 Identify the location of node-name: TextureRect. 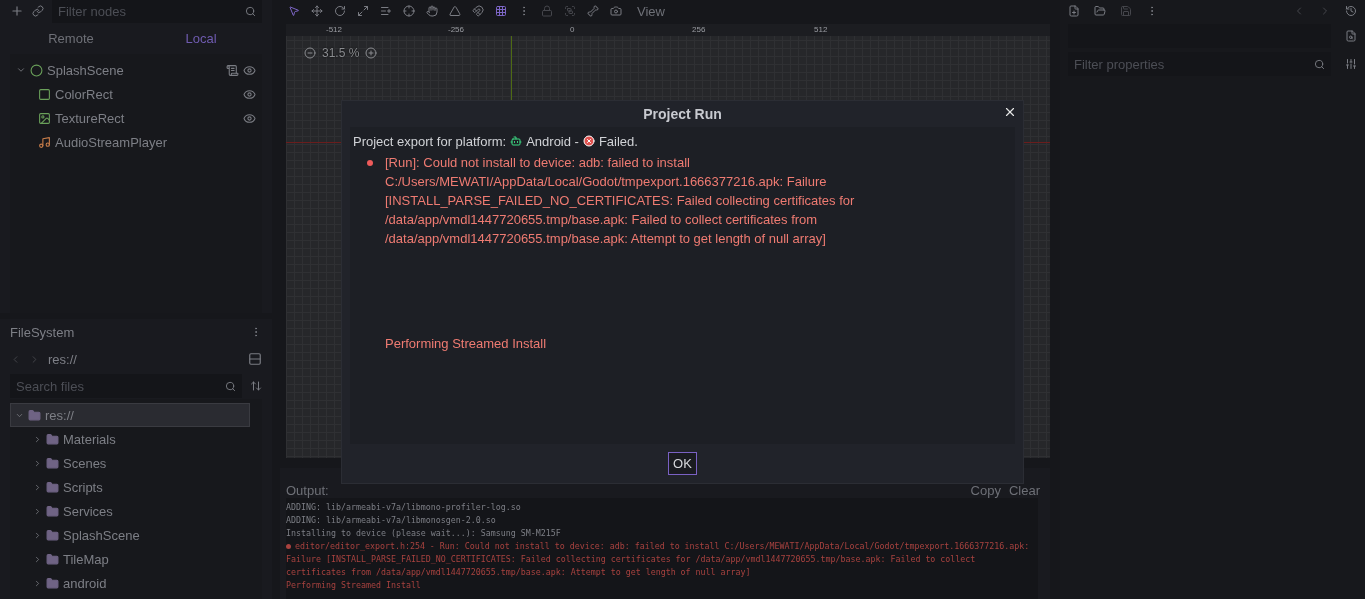
(147, 118).